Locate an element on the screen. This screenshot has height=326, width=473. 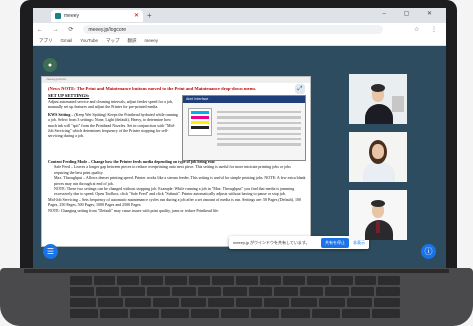
window-controls: – ▢ ✕ is located at coordinates (411, 13).